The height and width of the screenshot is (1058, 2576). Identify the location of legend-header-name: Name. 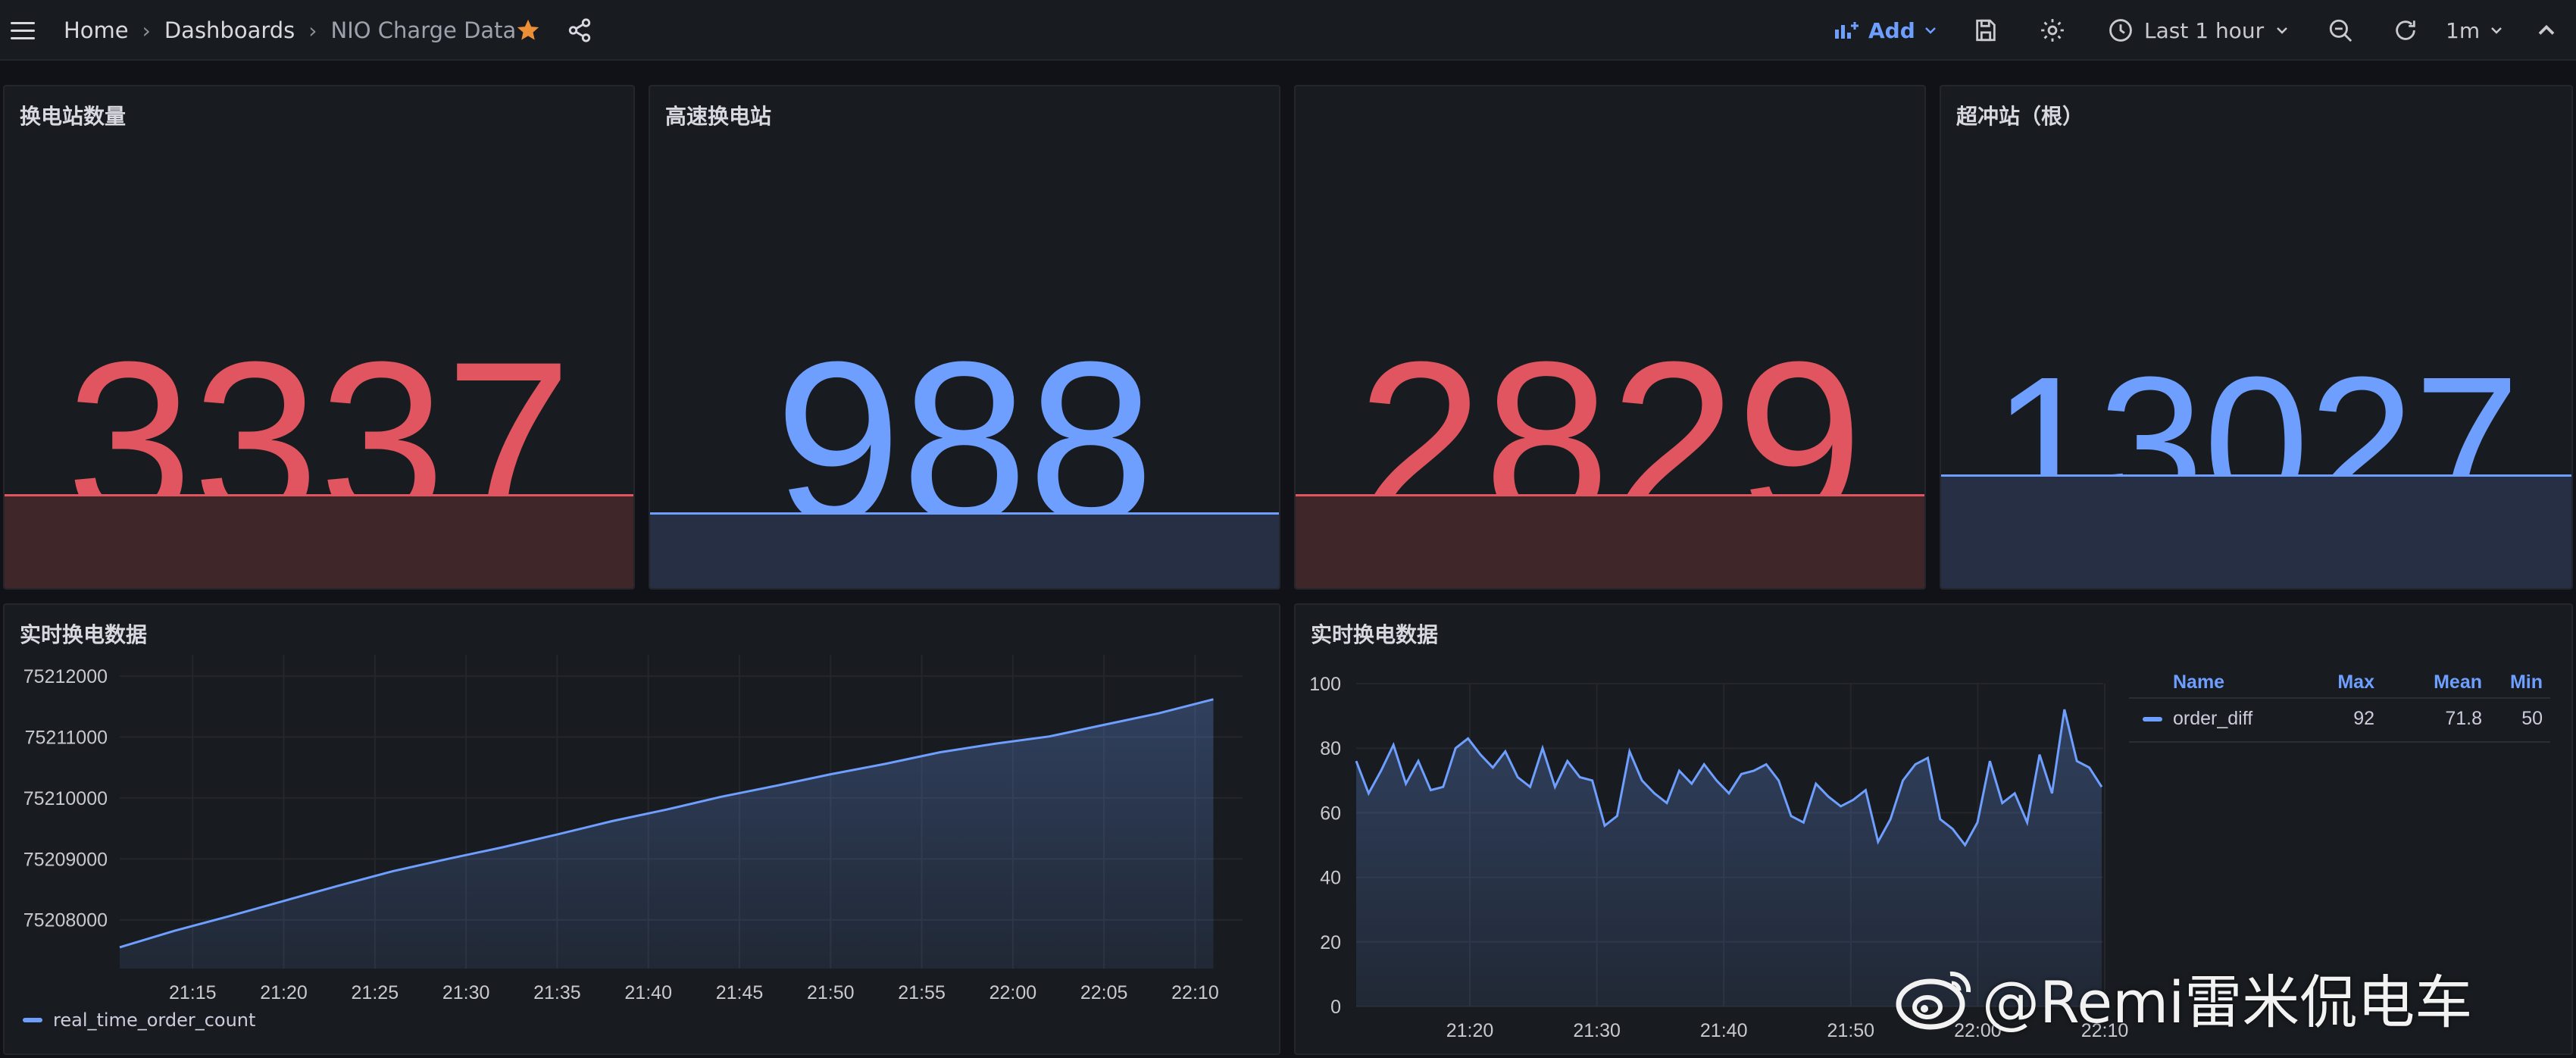
(2198, 682).